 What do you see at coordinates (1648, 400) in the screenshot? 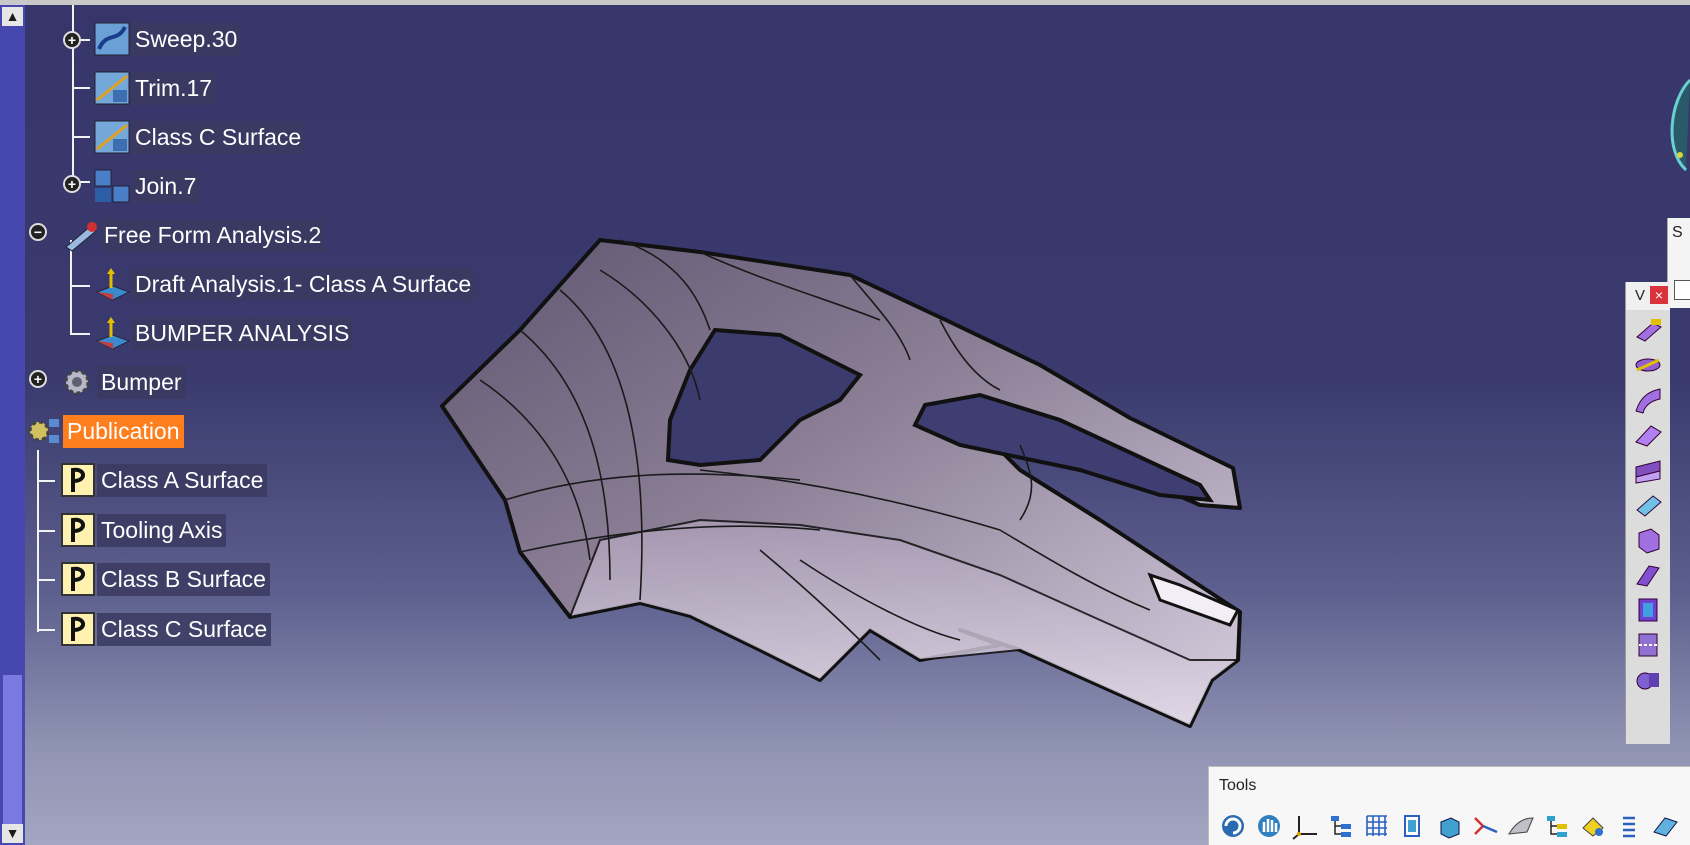
I see `sweep-icon` at bounding box center [1648, 400].